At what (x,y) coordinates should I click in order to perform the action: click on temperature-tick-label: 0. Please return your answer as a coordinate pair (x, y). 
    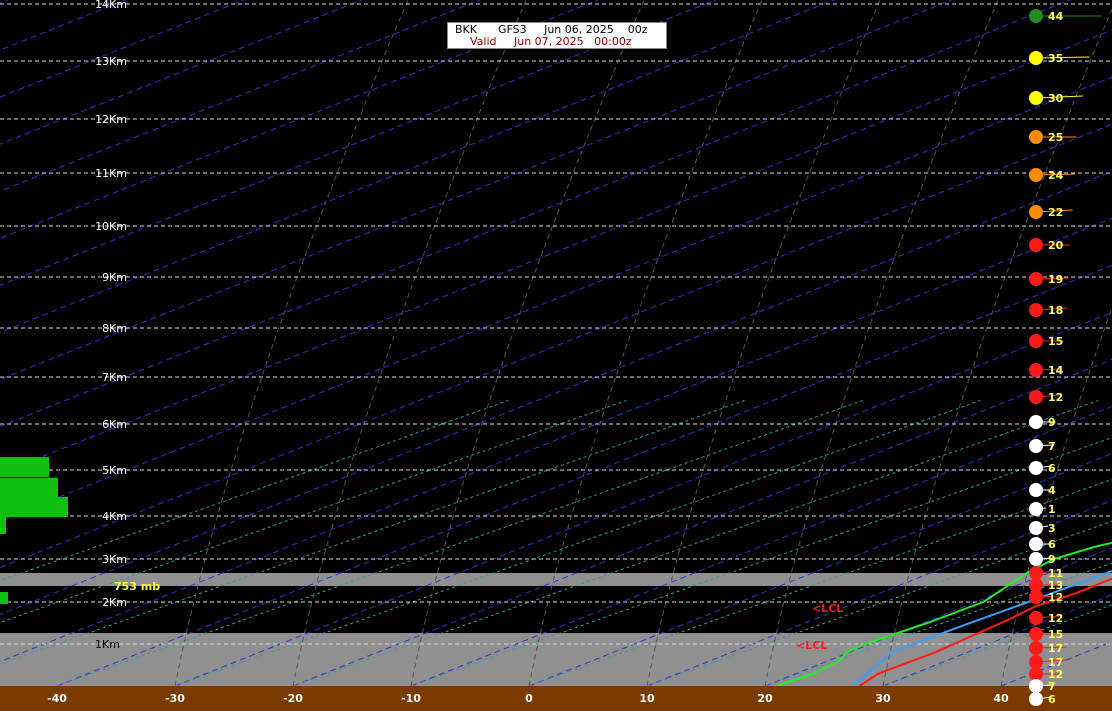
    Looking at the image, I should click on (529, 698).